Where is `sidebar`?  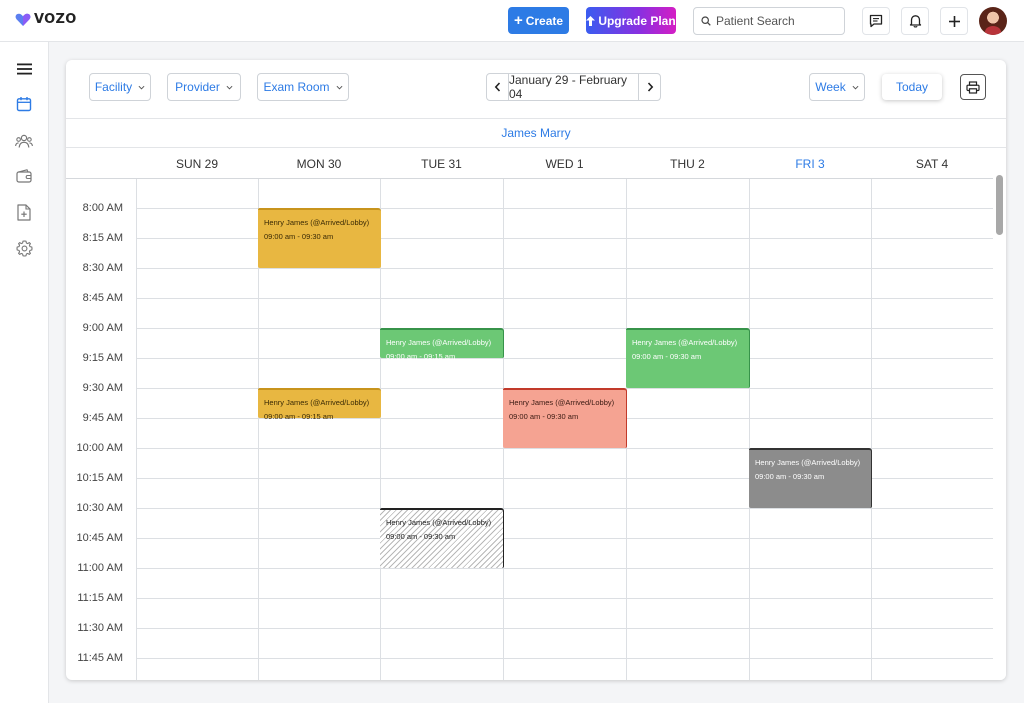 sidebar is located at coordinates (24, 372).